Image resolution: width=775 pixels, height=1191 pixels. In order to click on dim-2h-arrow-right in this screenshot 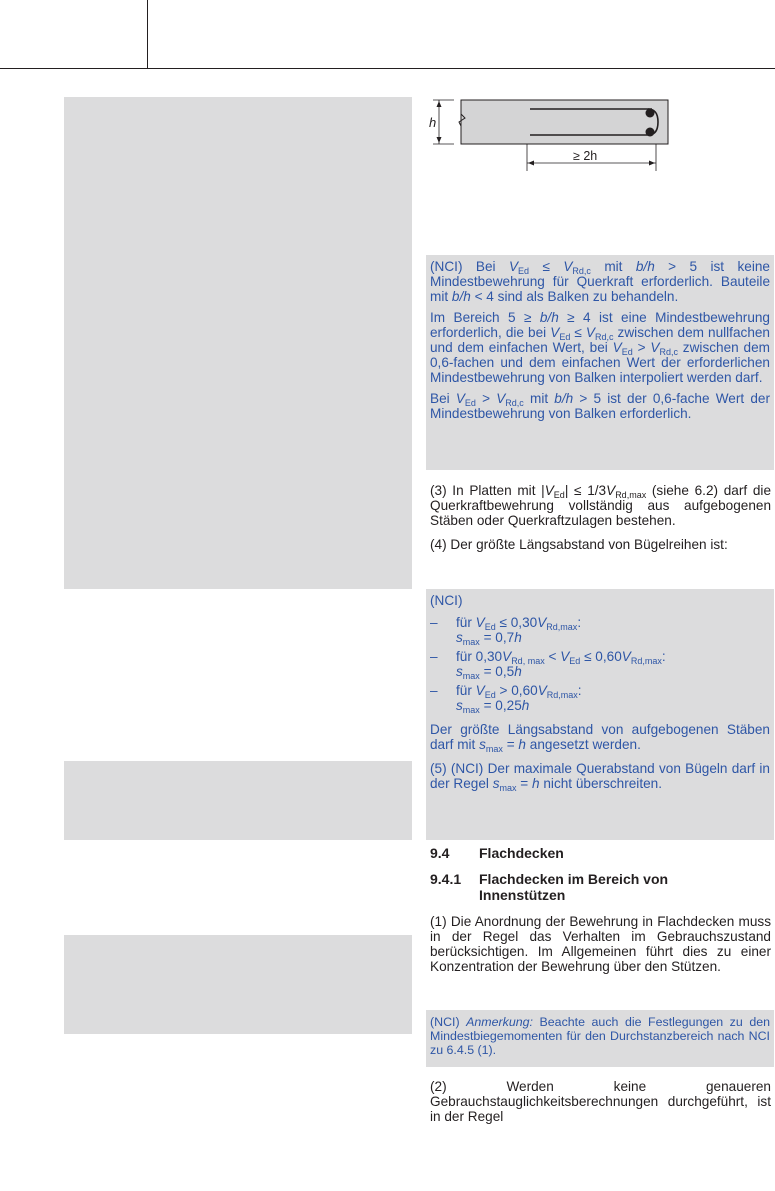, I will do `click(652, 163)`.